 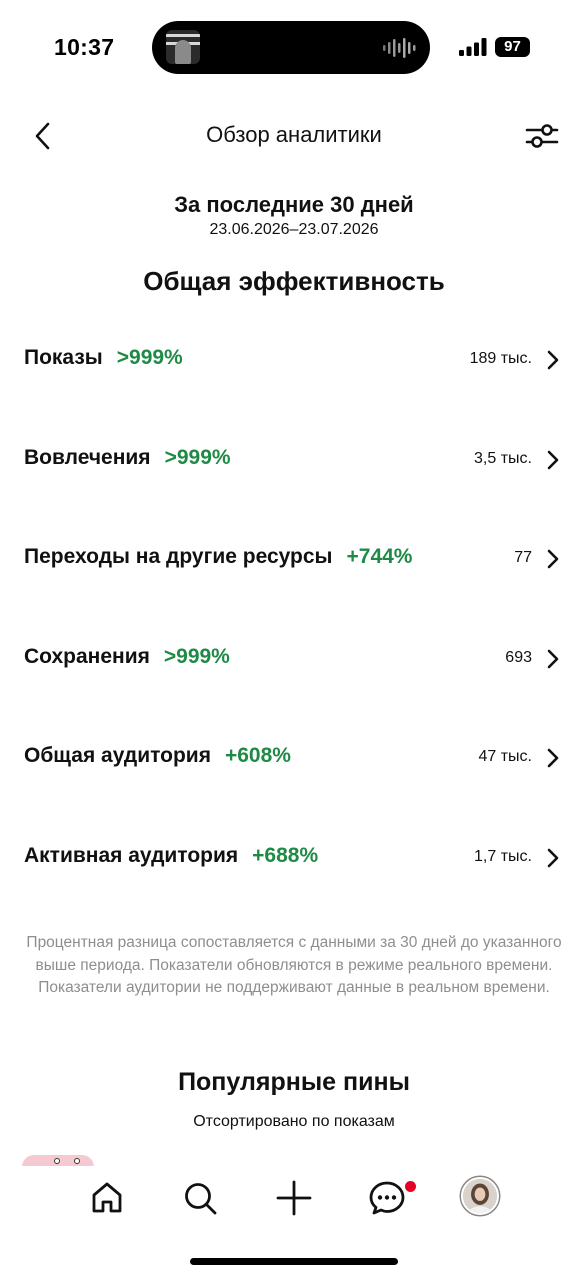 What do you see at coordinates (200, 1198) in the screenshot?
I see `search-icon` at bounding box center [200, 1198].